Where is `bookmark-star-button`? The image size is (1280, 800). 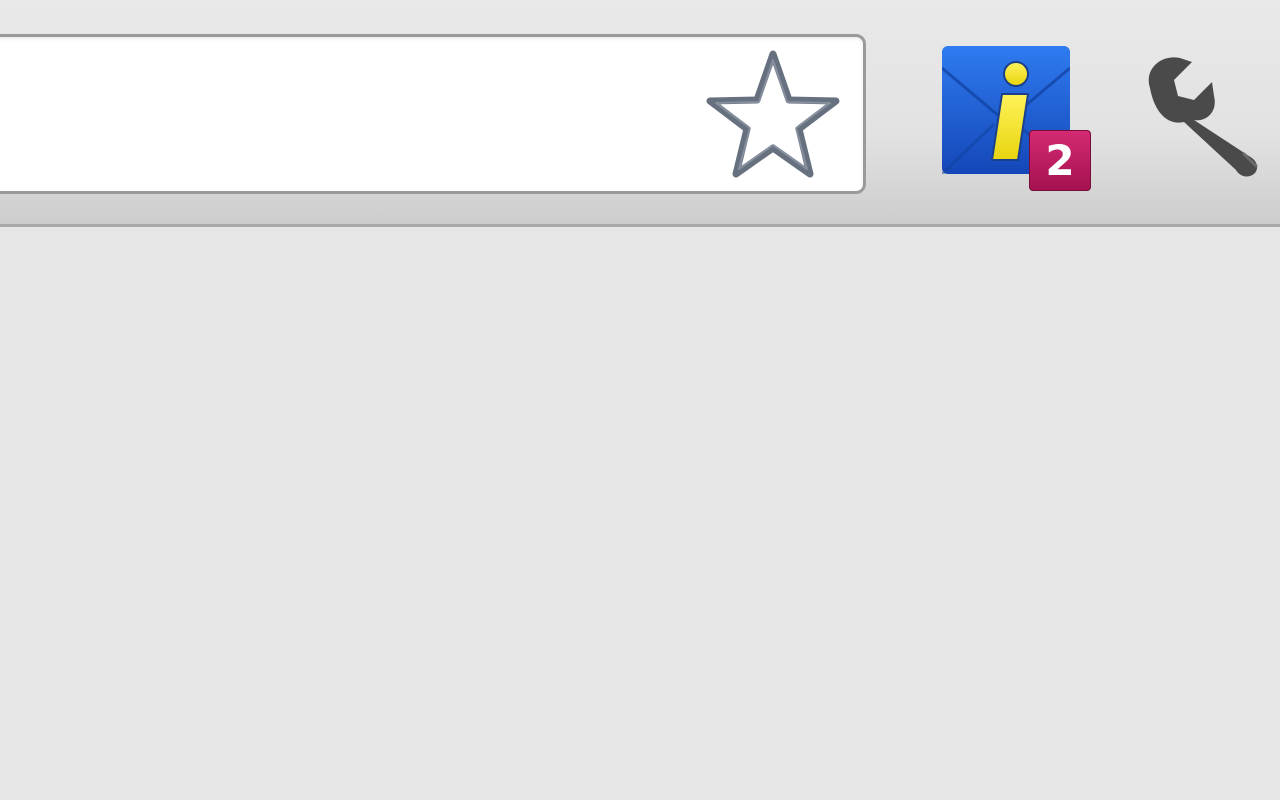 bookmark-star-button is located at coordinates (774, 112).